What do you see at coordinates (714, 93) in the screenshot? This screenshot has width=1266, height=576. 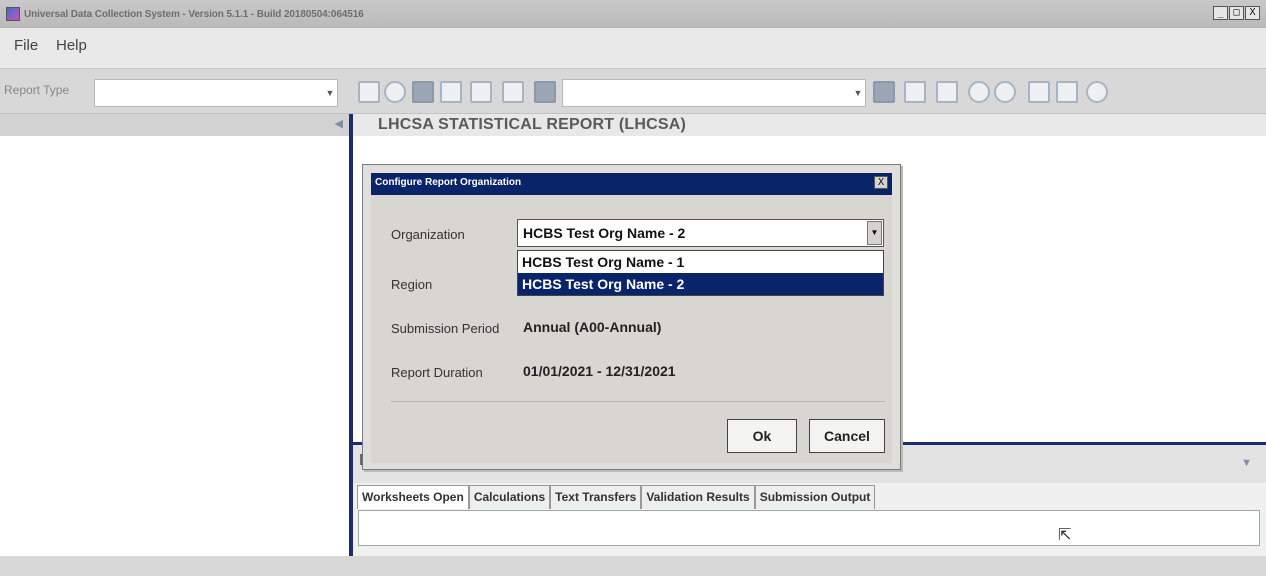 I see `report-select: ▼` at bounding box center [714, 93].